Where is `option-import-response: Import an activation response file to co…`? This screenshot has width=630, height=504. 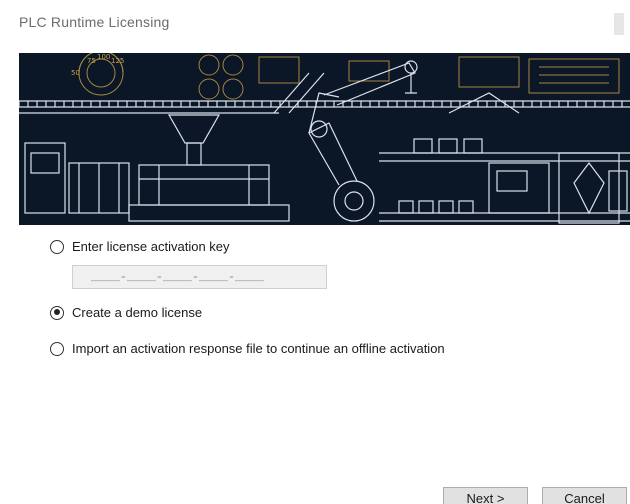 option-import-response: Import an activation response file to co… is located at coordinates (247, 348).